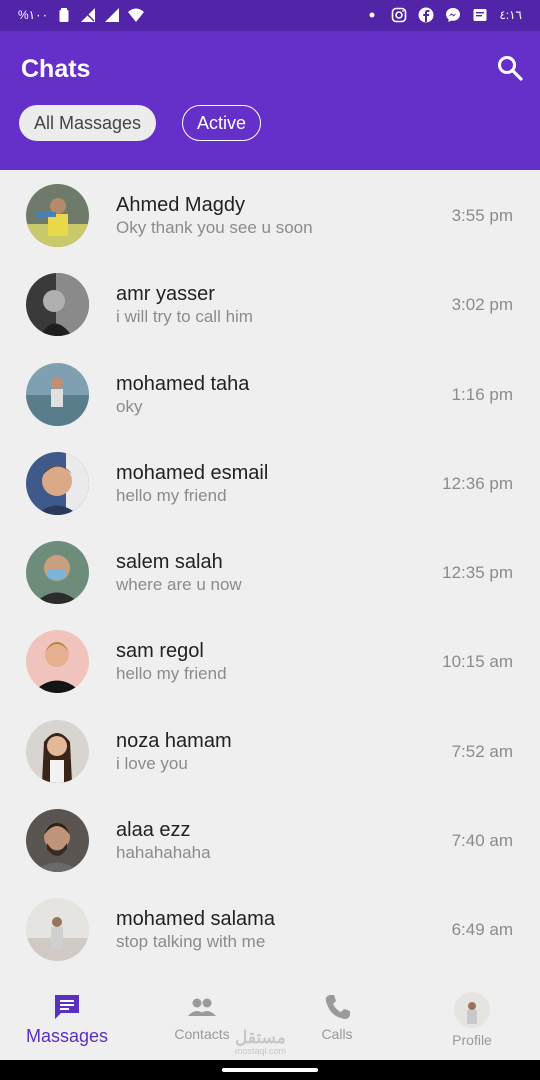 This screenshot has height=1080, width=540. What do you see at coordinates (453, 15) in the screenshot?
I see `messenger-icon` at bounding box center [453, 15].